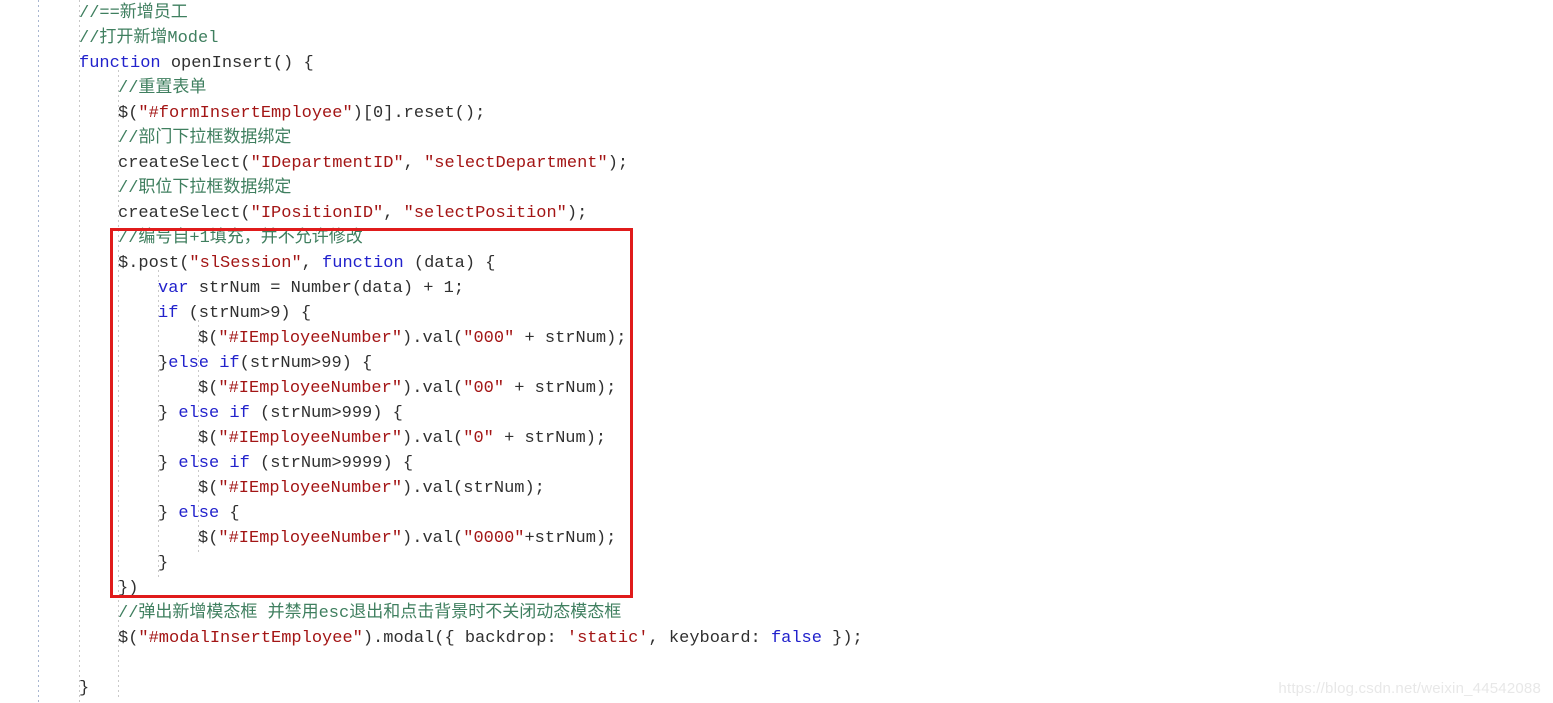 Image resolution: width=1553 pixels, height=703 pixels. I want to click on code-line: $.post("slSession", function (data) {, so click(307, 263).